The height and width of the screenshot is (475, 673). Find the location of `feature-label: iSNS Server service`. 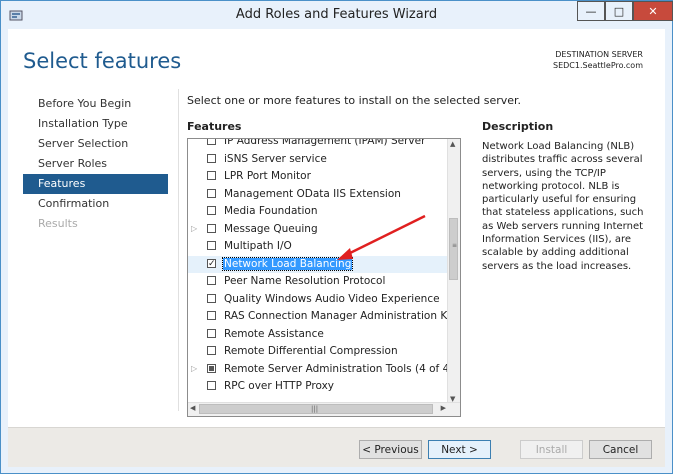

feature-label: iSNS Server service is located at coordinates (275, 158).